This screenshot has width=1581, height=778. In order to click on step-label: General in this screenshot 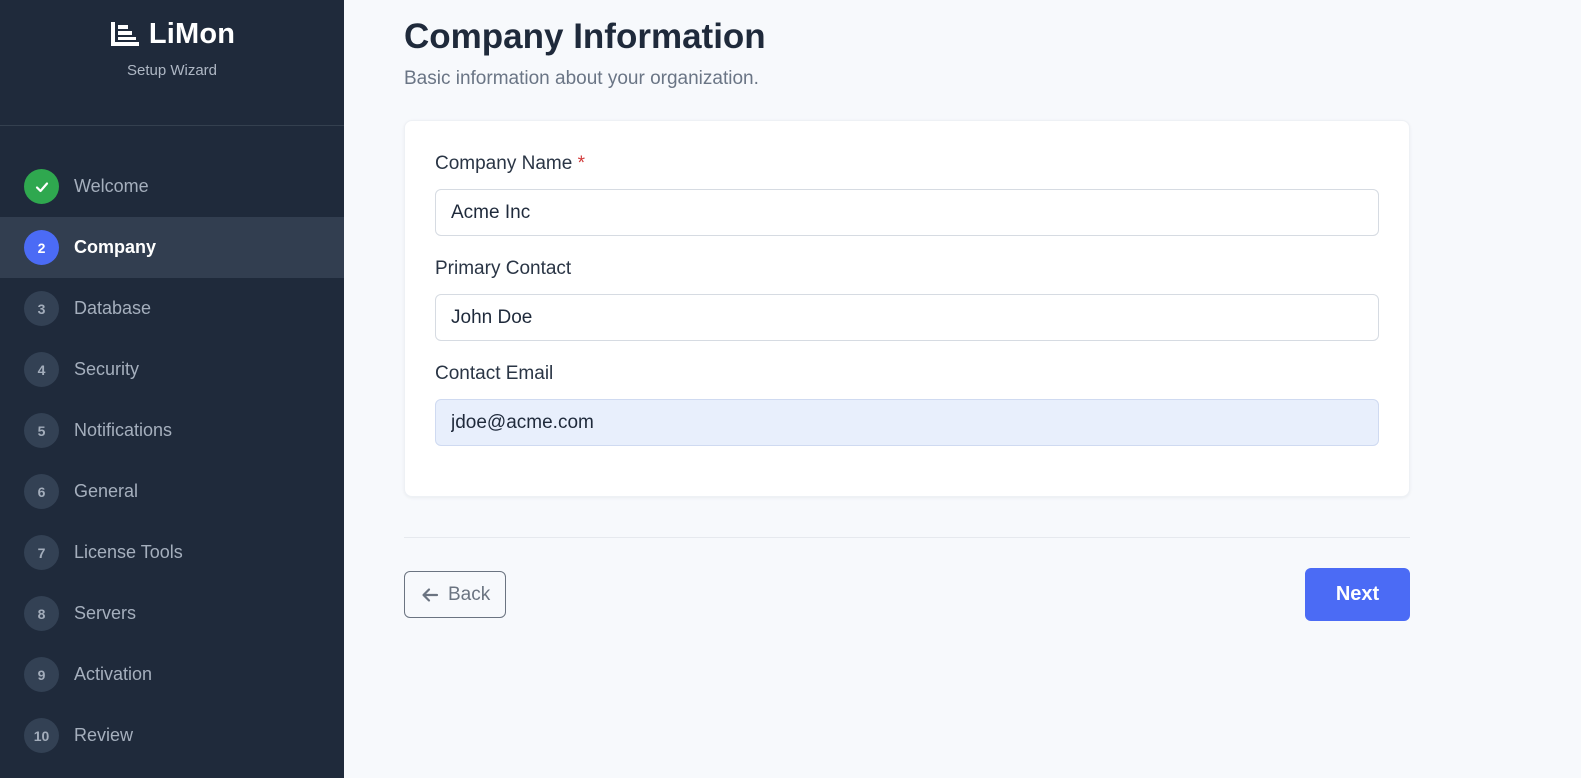, I will do `click(106, 491)`.